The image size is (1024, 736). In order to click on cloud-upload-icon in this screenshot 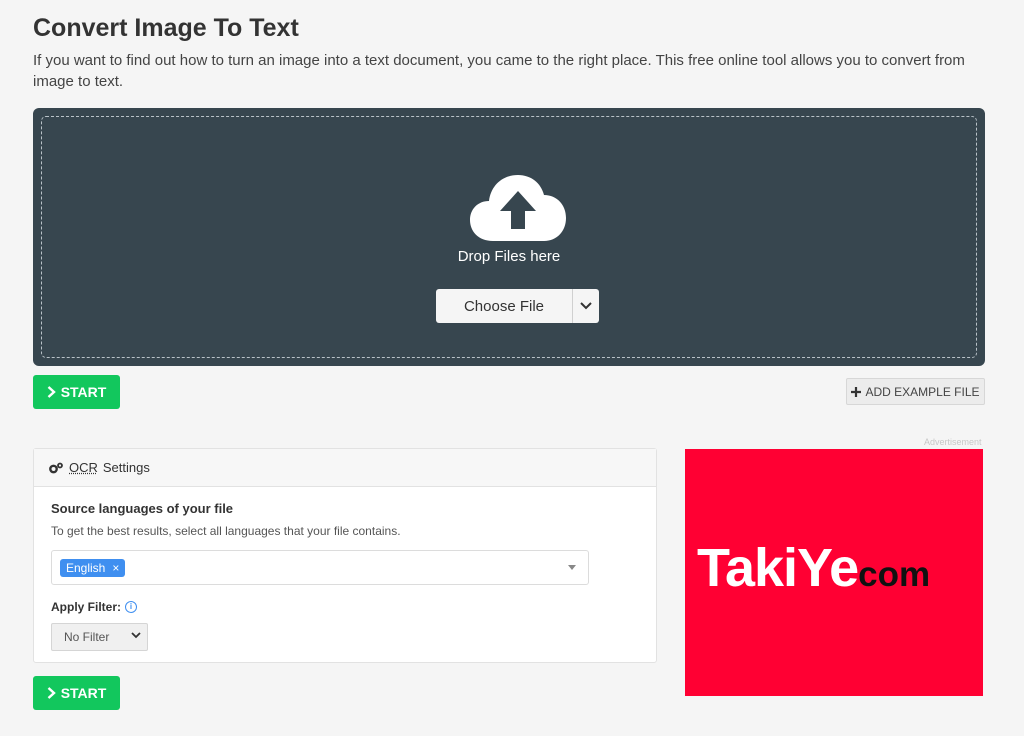, I will do `click(518, 208)`.